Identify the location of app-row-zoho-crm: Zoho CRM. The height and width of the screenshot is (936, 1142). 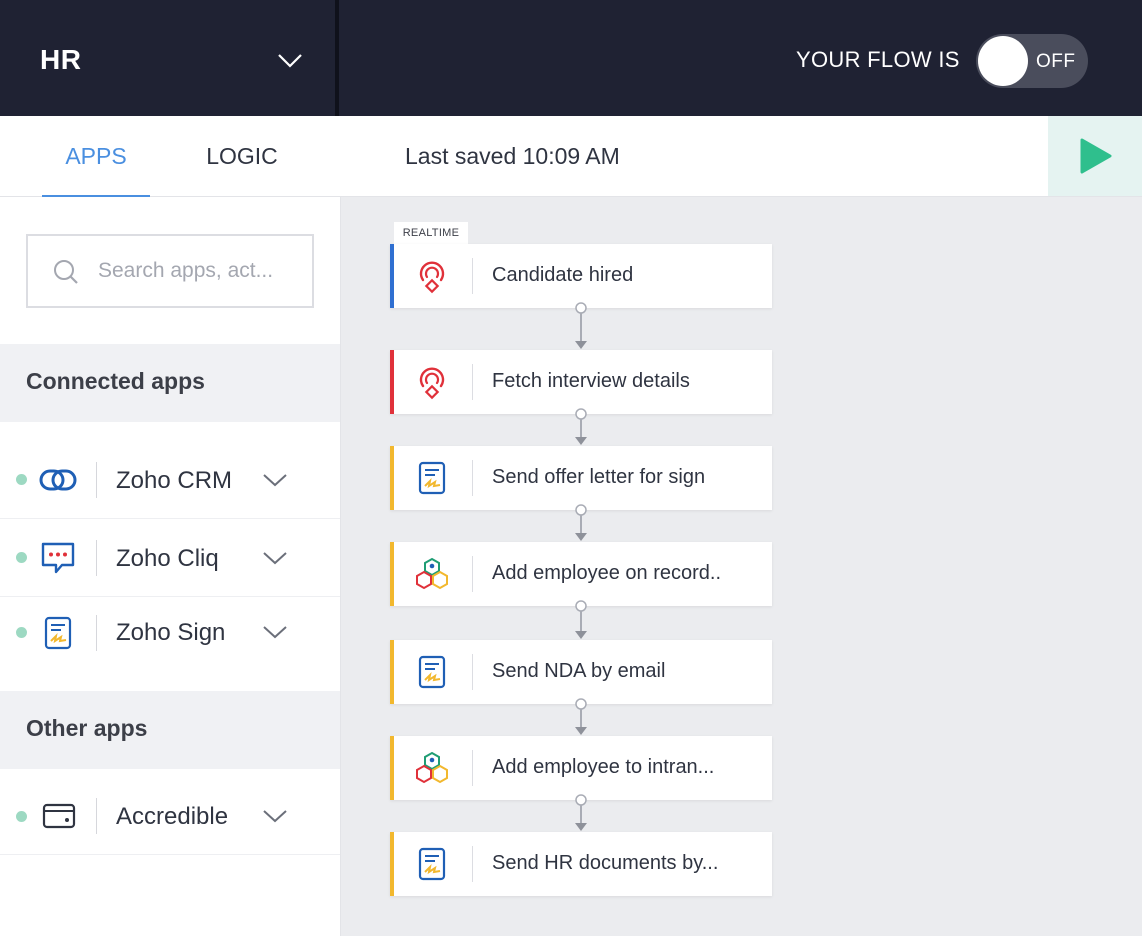
(170, 480).